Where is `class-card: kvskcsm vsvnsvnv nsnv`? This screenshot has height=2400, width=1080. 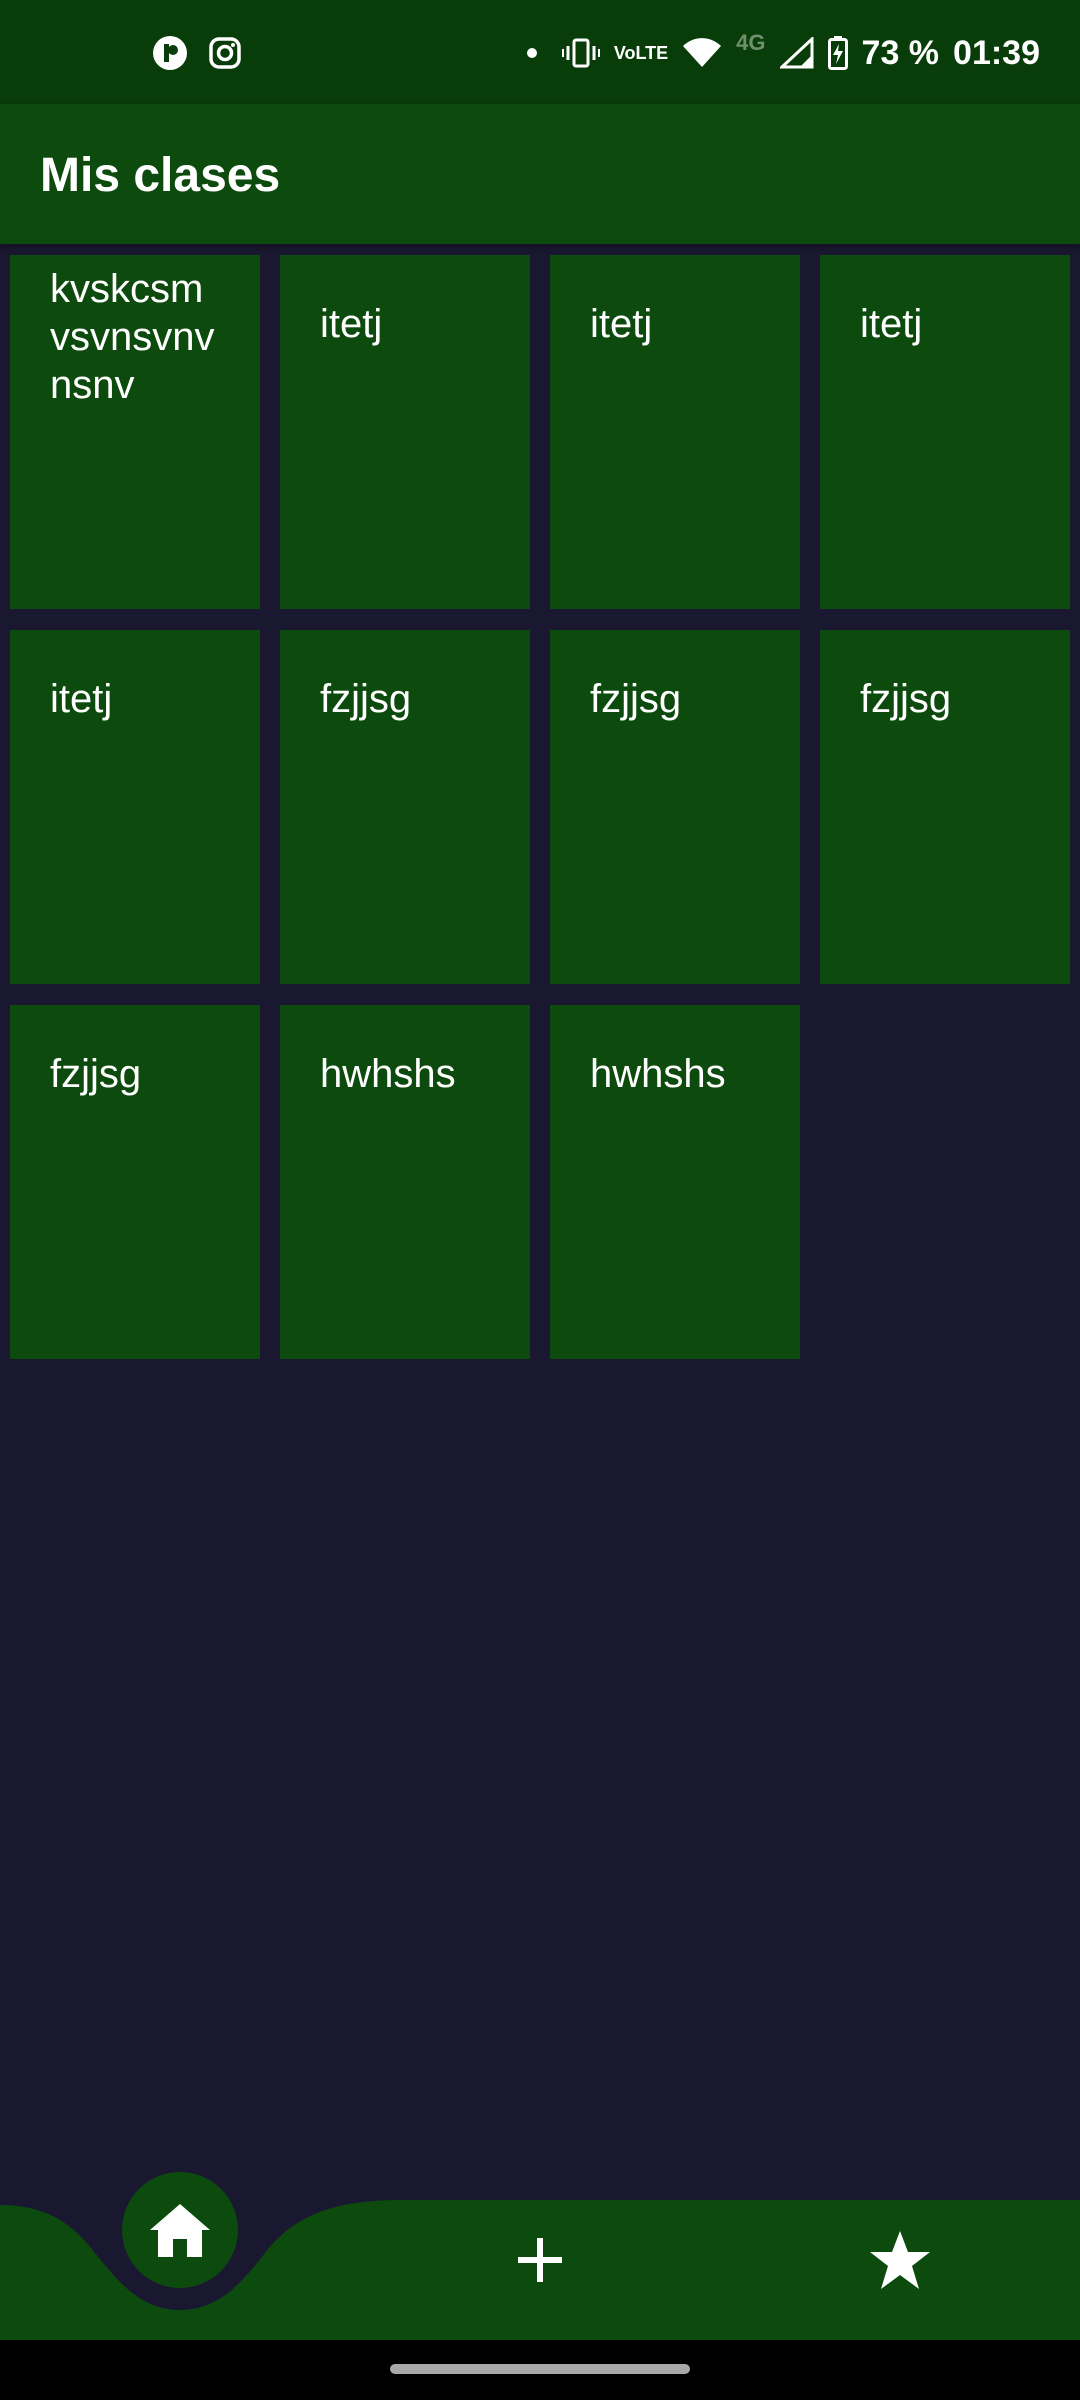
class-card: kvskcsm vsvnsvnv nsnv is located at coordinates (135, 432).